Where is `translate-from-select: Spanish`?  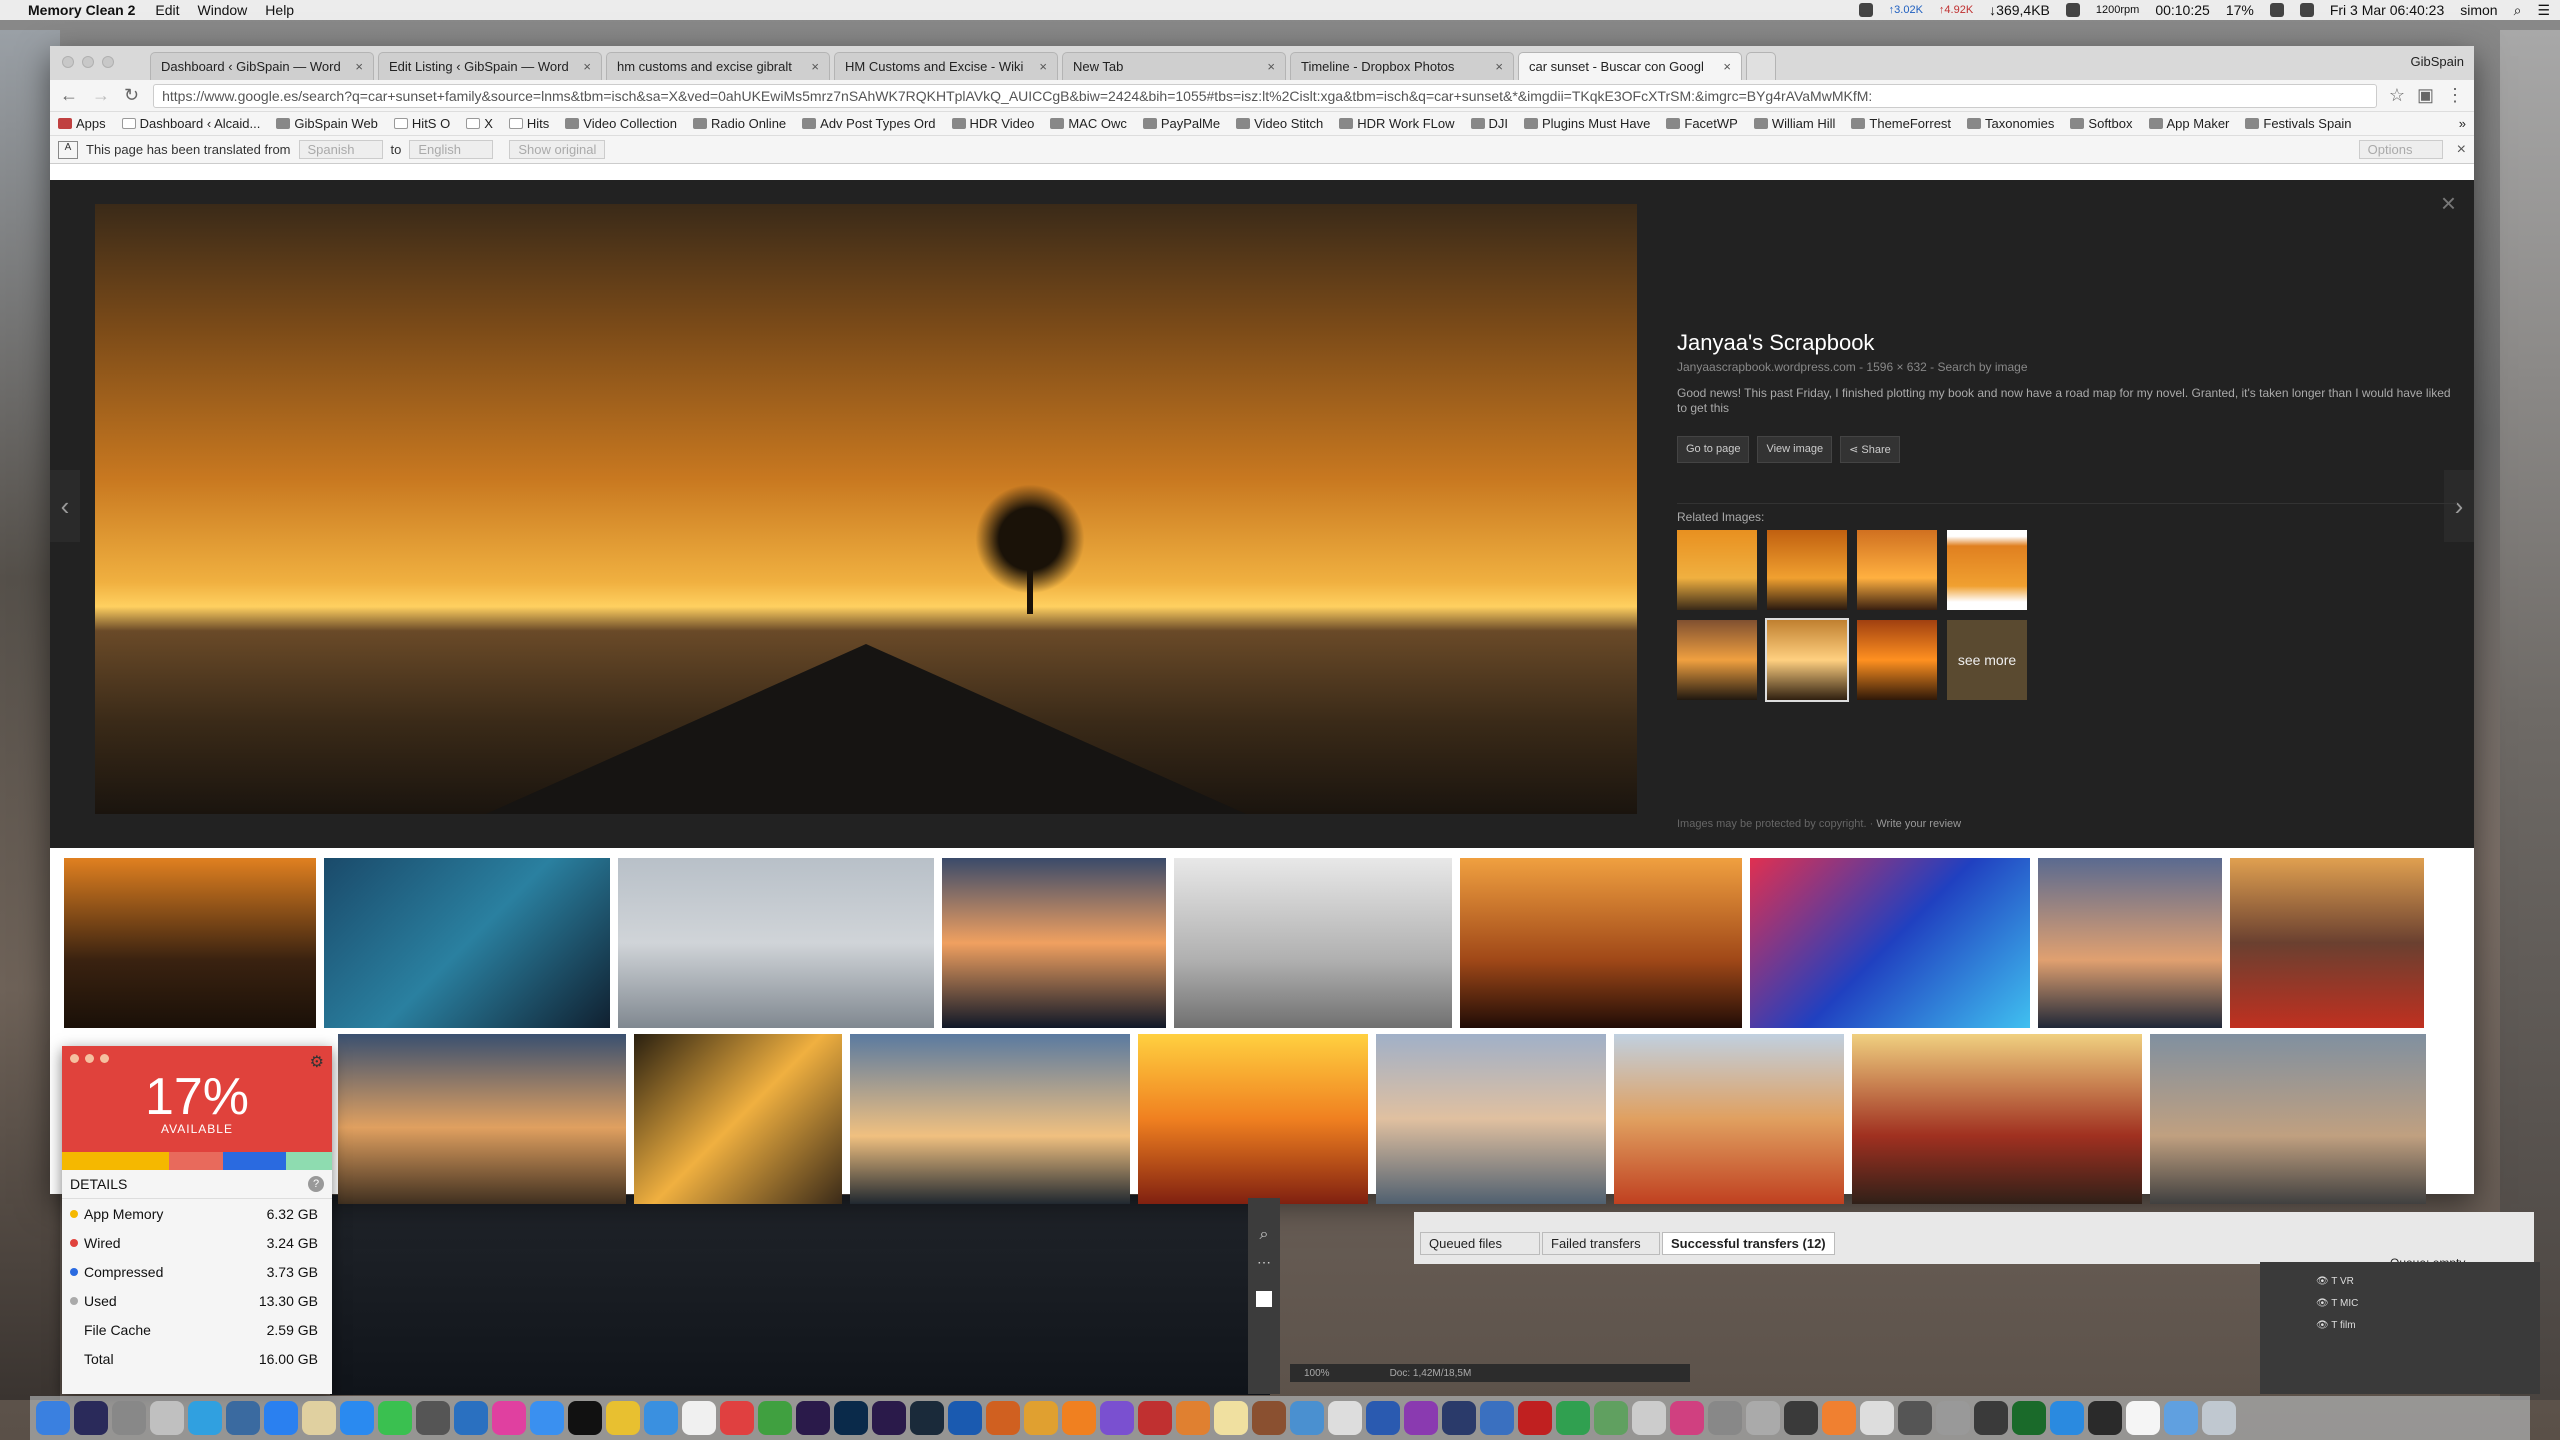
translate-from-select: Spanish is located at coordinates (340, 149).